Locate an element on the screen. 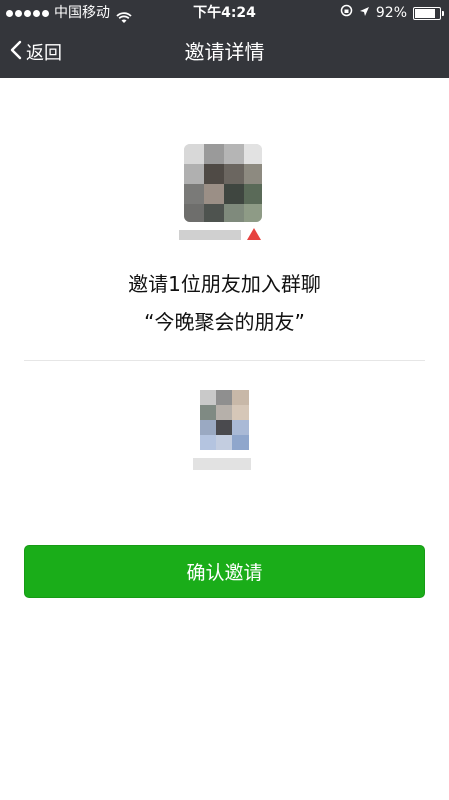  inviter-name-row is located at coordinates (221, 235).